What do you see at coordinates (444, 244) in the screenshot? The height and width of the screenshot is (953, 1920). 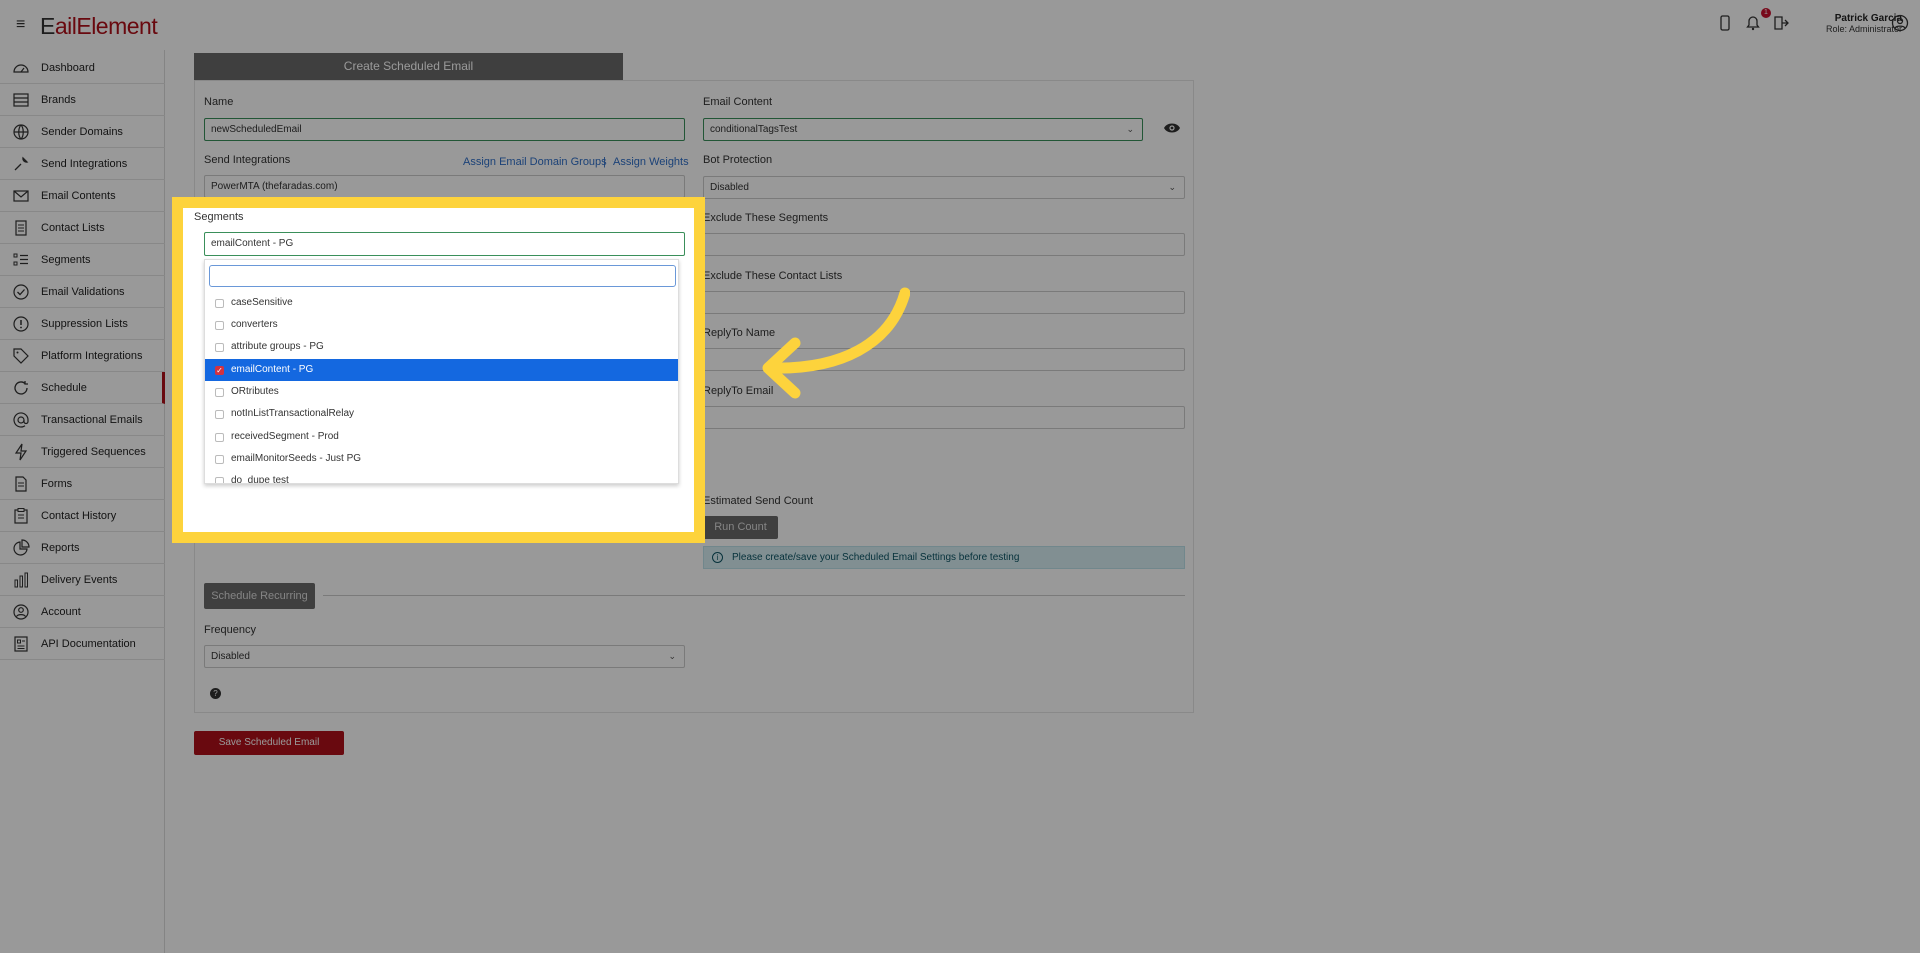 I see `segments-select: emailContent - PG` at bounding box center [444, 244].